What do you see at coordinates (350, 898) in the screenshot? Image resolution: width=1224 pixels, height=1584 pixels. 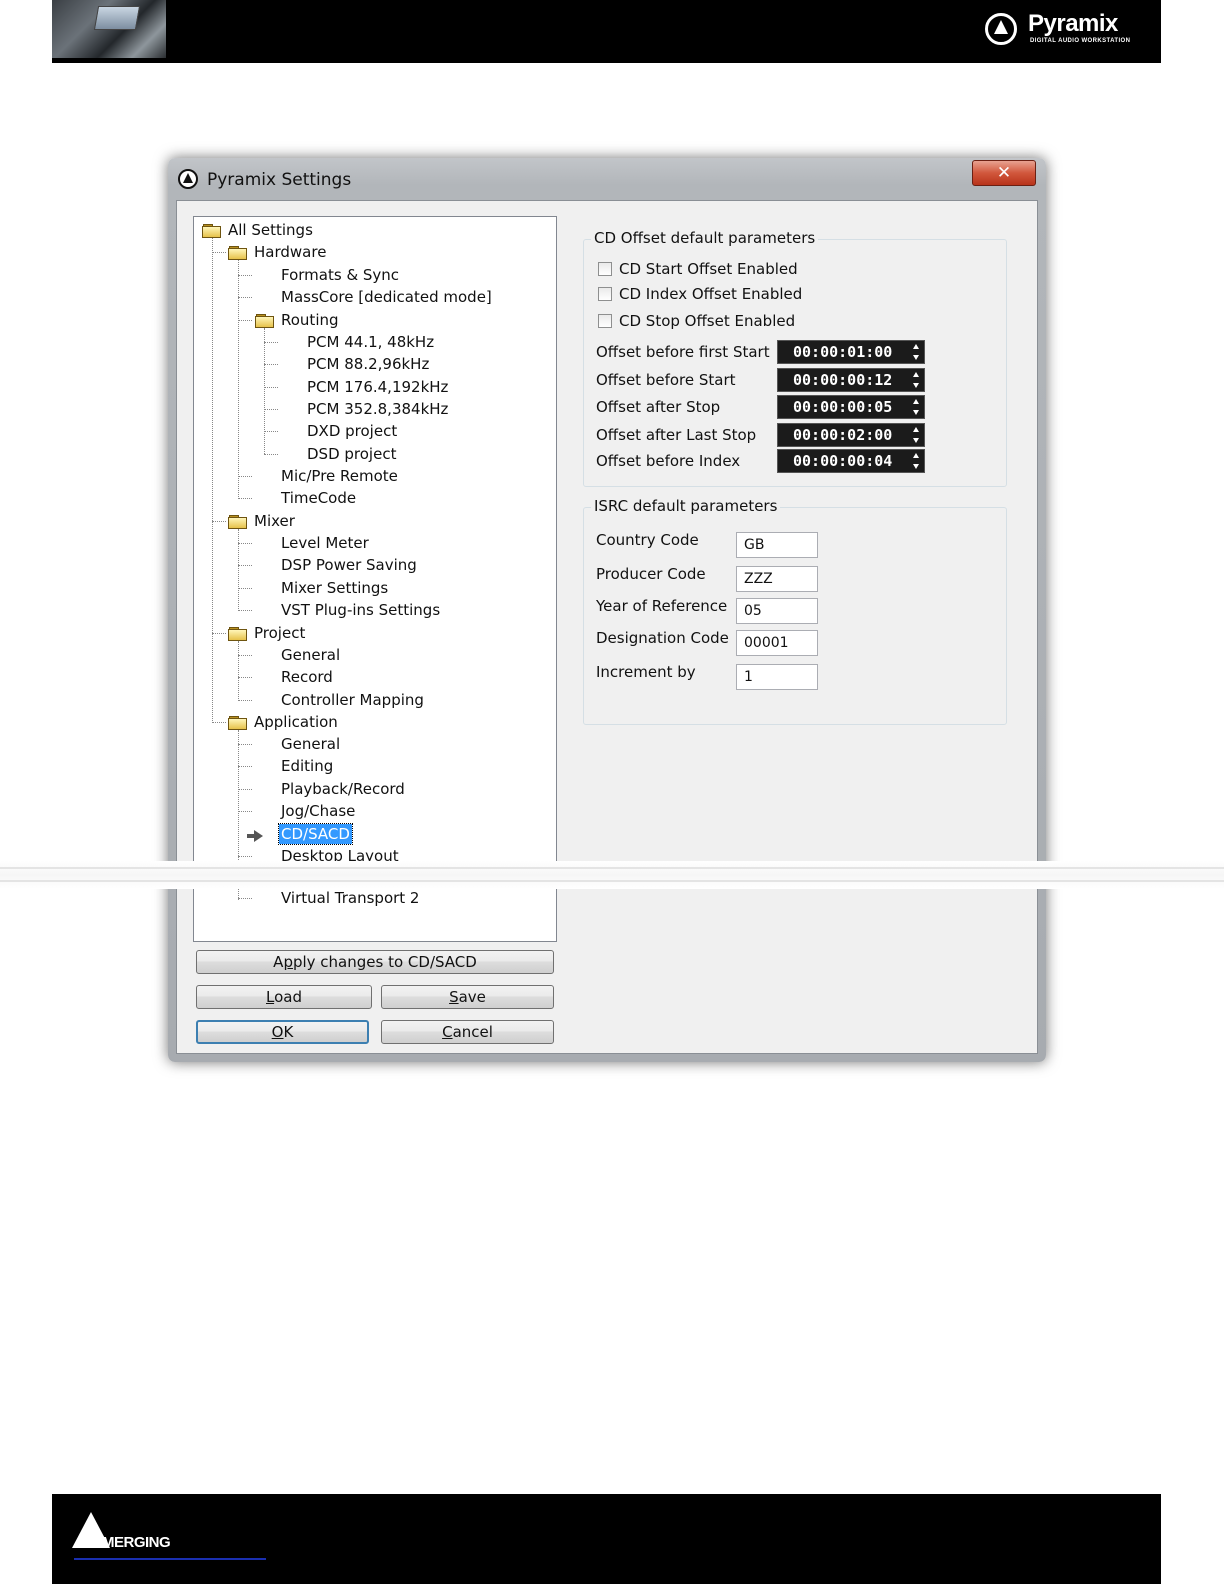 I see `tree-item-virtual-transport-2: Virtual Transport 2` at bounding box center [350, 898].